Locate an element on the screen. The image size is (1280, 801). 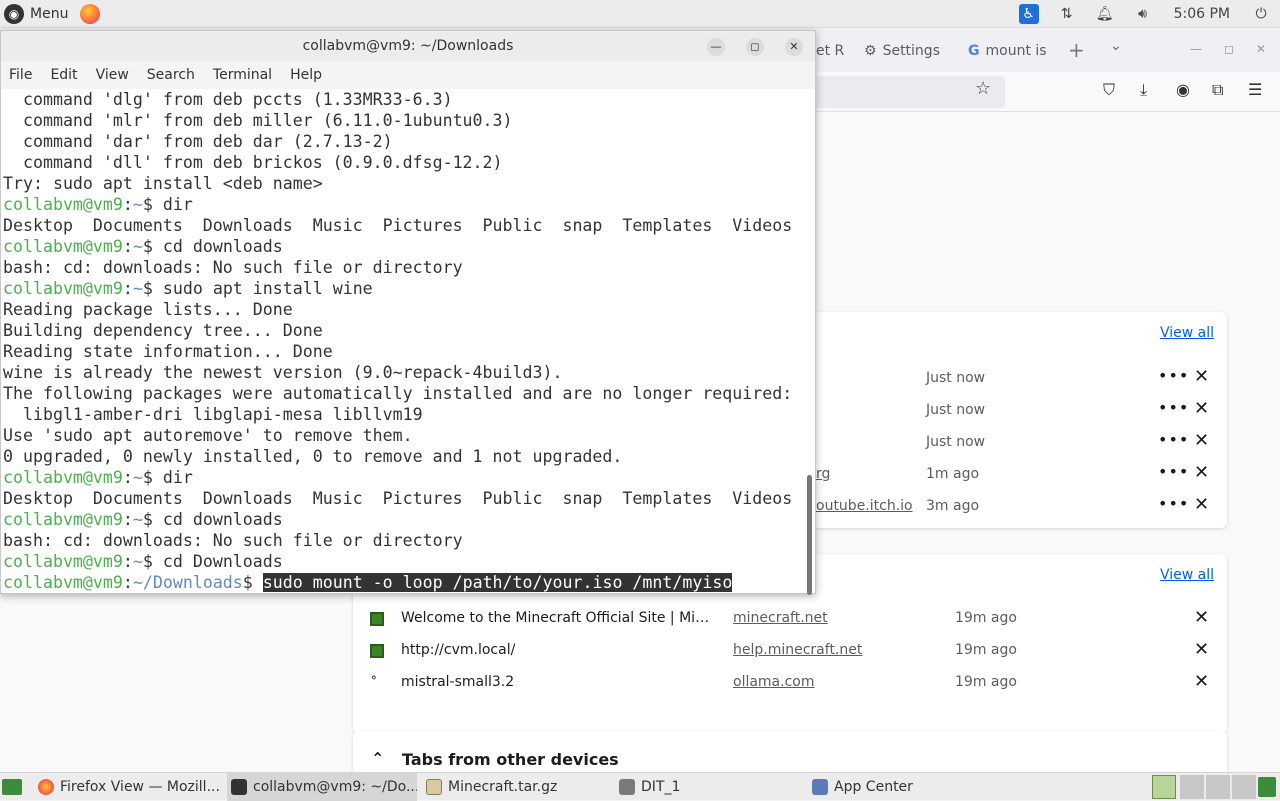
bookmark-star-icon: ☆ is located at coordinates (983, 88).